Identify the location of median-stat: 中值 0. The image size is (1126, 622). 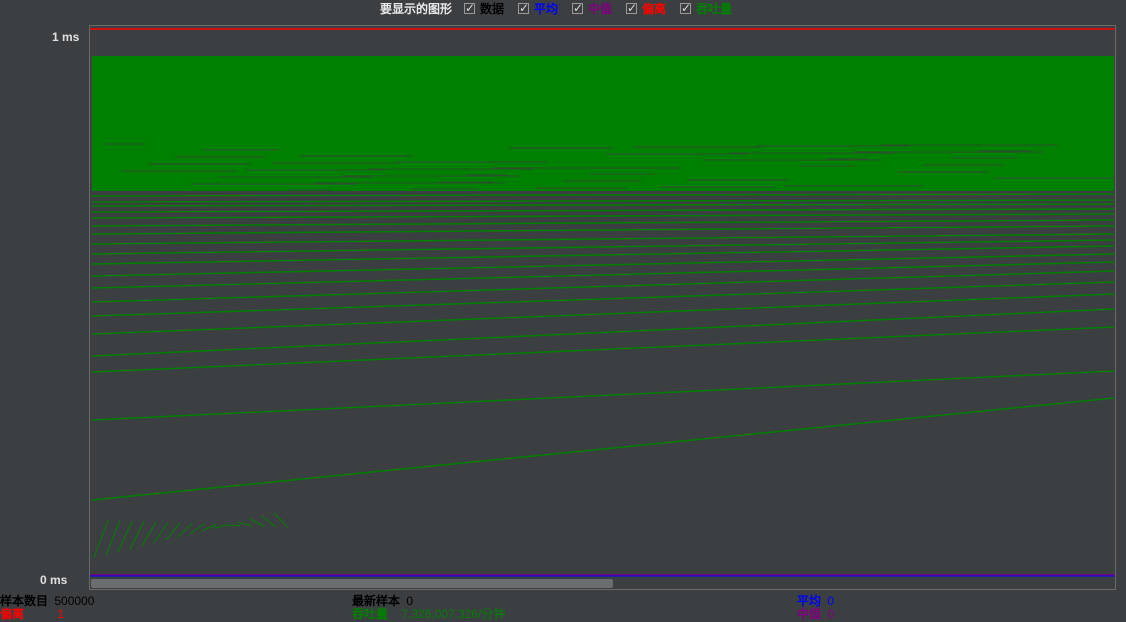
(815, 613).